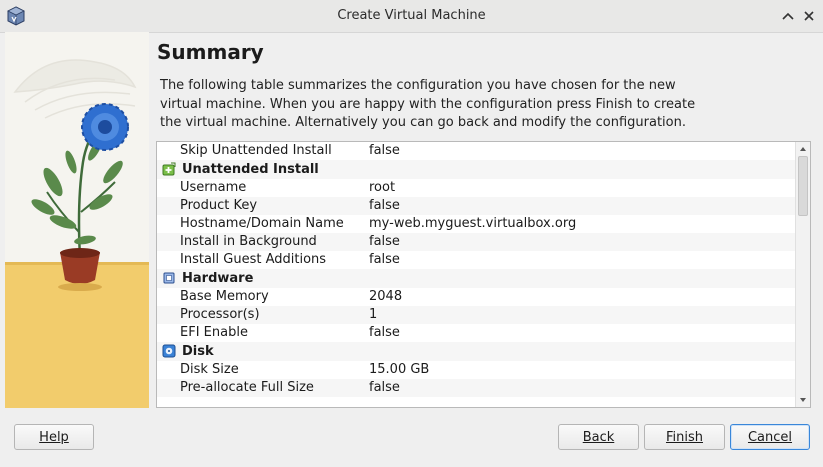 The height and width of the screenshot is (467, 823). I want to click on help-button: Help, so click(54, 437).